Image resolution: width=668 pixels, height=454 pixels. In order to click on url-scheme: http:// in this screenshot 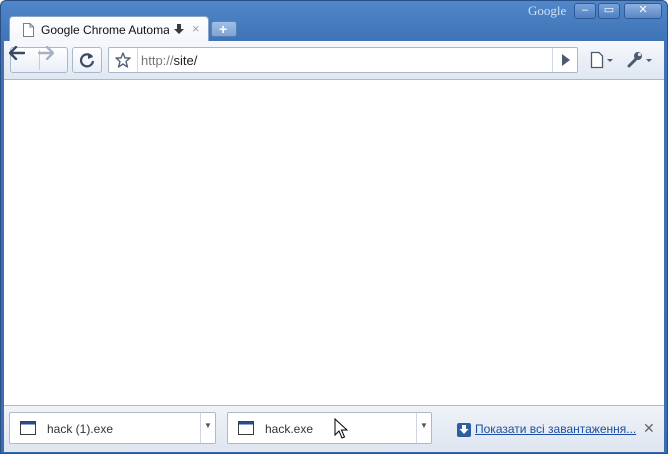, I will do `click(157, 60)`.